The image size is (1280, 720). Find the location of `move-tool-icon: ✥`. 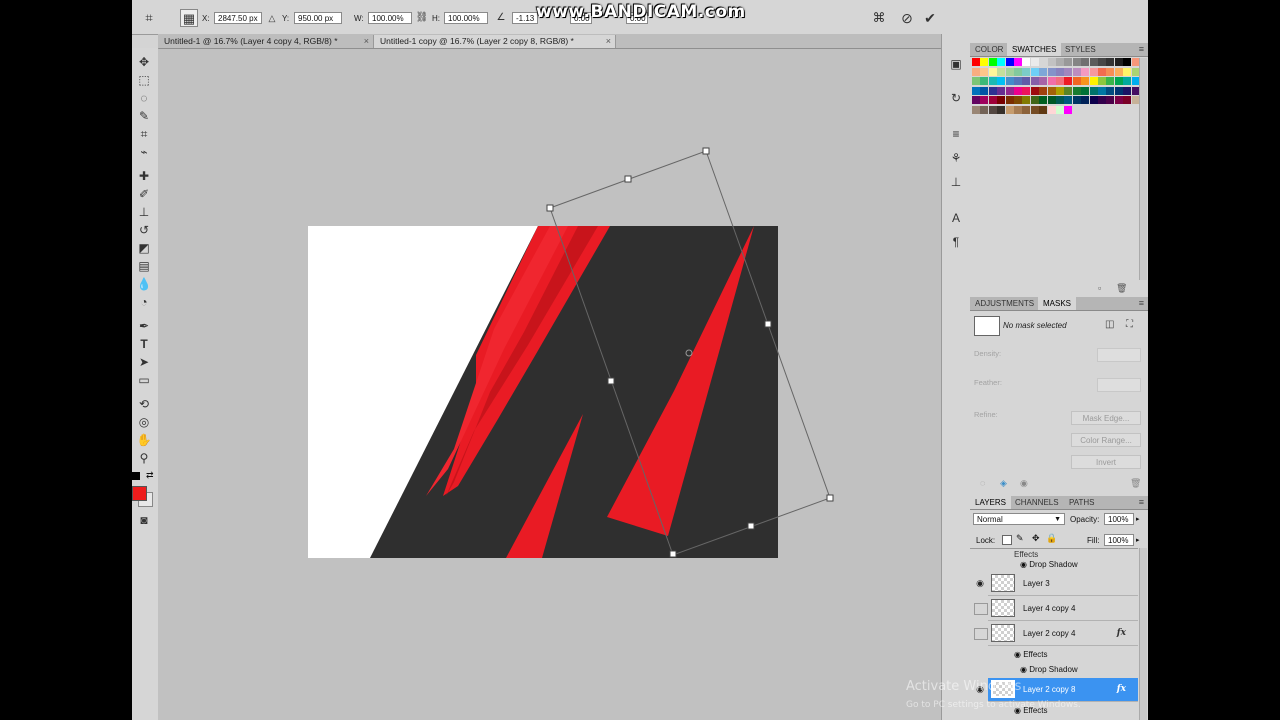

move-tool-icon: ✥ is located at coordinates (144, 62).